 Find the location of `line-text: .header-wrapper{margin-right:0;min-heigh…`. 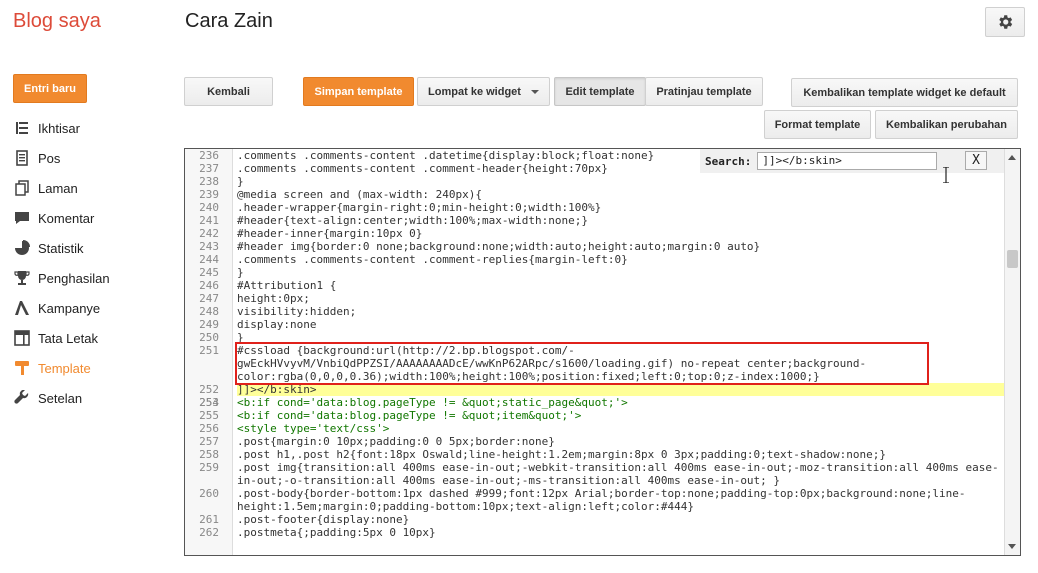

line-text: .header-wrapper{margin-right:0;min-heigh… is located at coordinates (419, 207).